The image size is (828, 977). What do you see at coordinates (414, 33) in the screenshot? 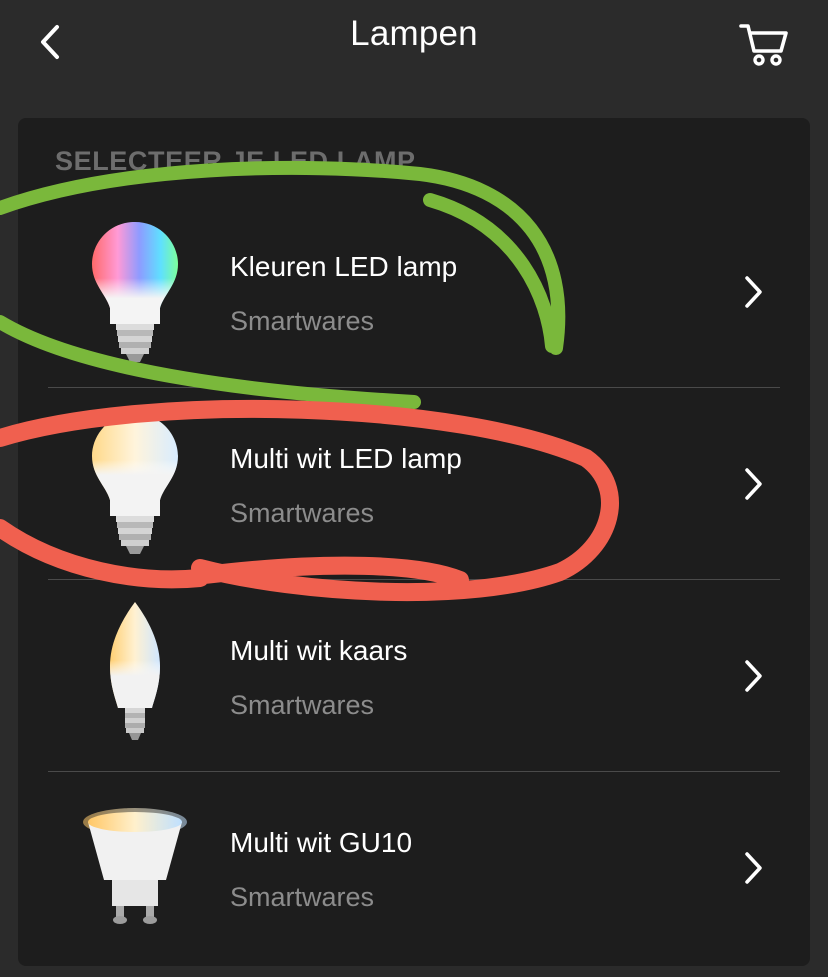
I see `page-title: Lampen` at bounding box center [414, 33].